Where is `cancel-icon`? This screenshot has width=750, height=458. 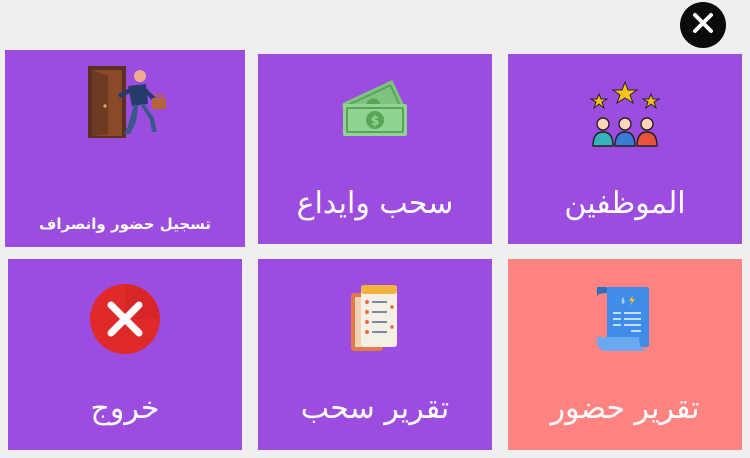 cancel-icon is located at coordinates (125, 319).